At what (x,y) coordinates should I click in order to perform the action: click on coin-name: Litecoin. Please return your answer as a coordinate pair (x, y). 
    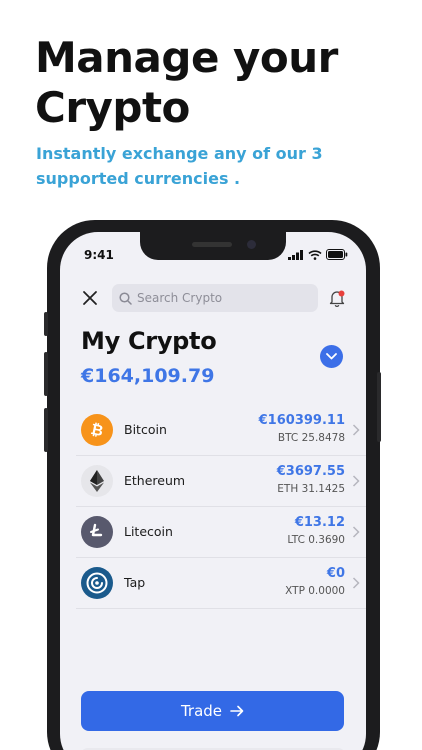
    Looking at the image, I should click on (148, 531).